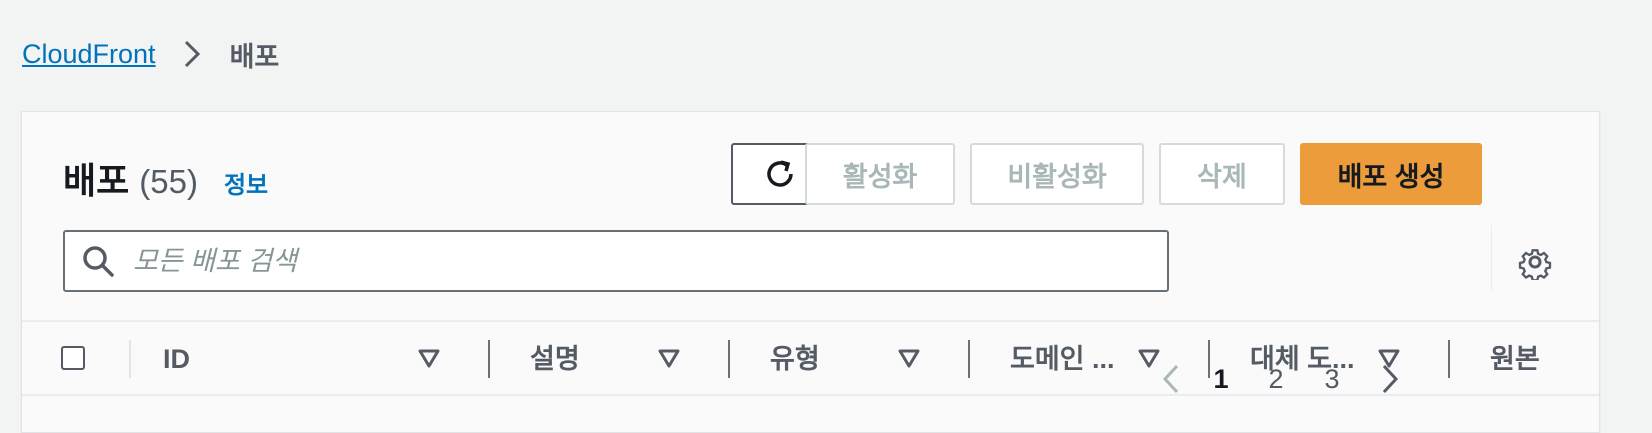  Describe the element at coordinates (555, 359) in the screenshot. I see `column-header-description: 설명` at that location.